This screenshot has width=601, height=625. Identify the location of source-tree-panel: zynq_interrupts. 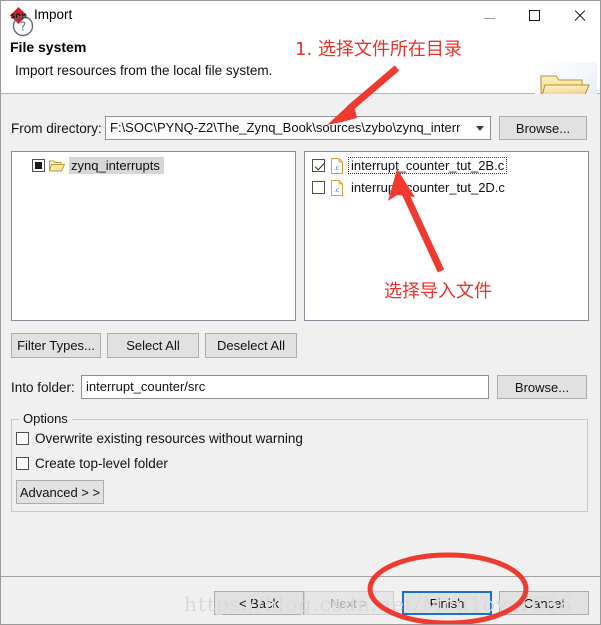
(153, 236).